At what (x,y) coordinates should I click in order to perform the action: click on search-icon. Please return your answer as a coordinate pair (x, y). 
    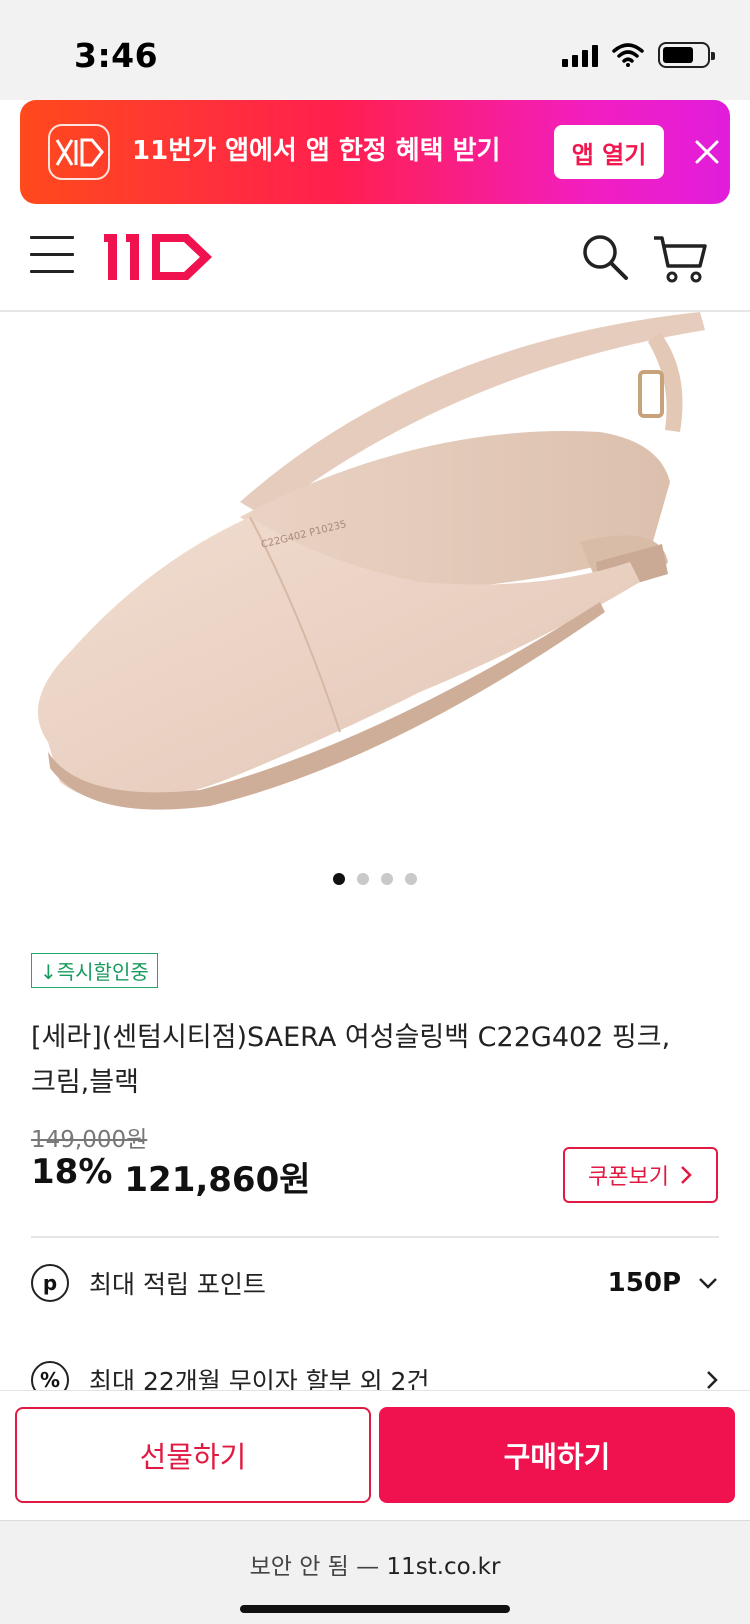
    Looking at the image, I should click on (605, 257).